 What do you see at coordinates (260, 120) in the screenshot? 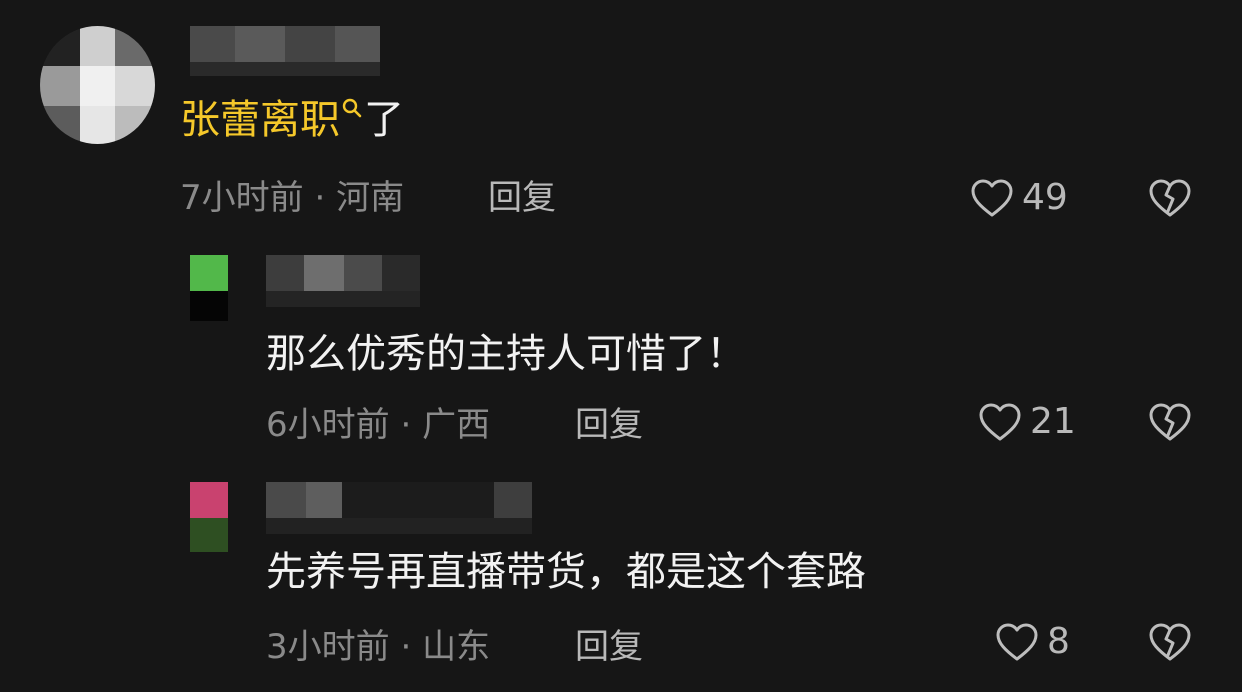
I see `highlight-keyword: 张蕾离职` at bounding box center [260, 120].